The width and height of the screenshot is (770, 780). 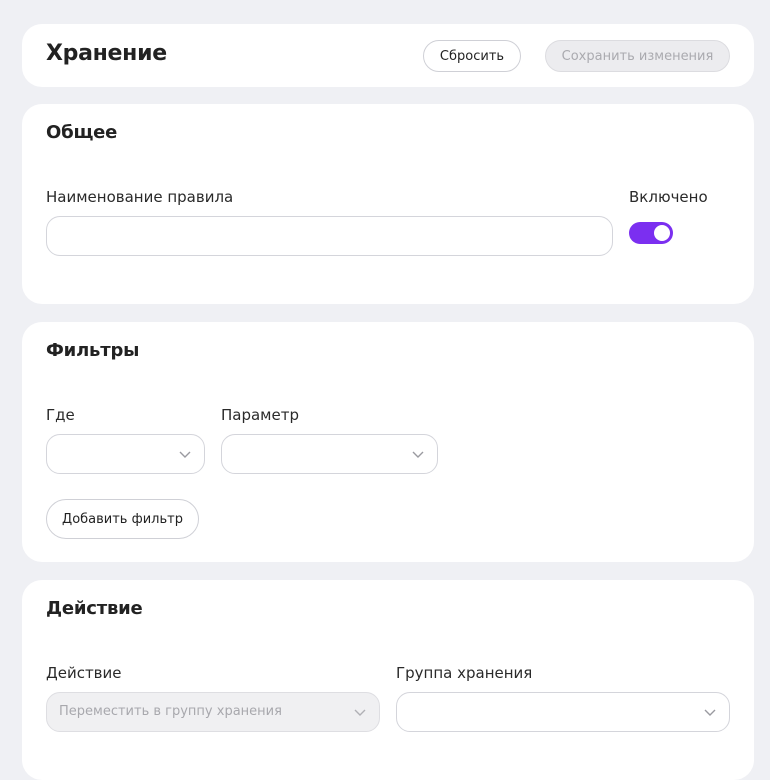 What do you see at coordinates (329, 236) in the screenshot?
I see `rule-name-input` at bounding box center [329, 236].